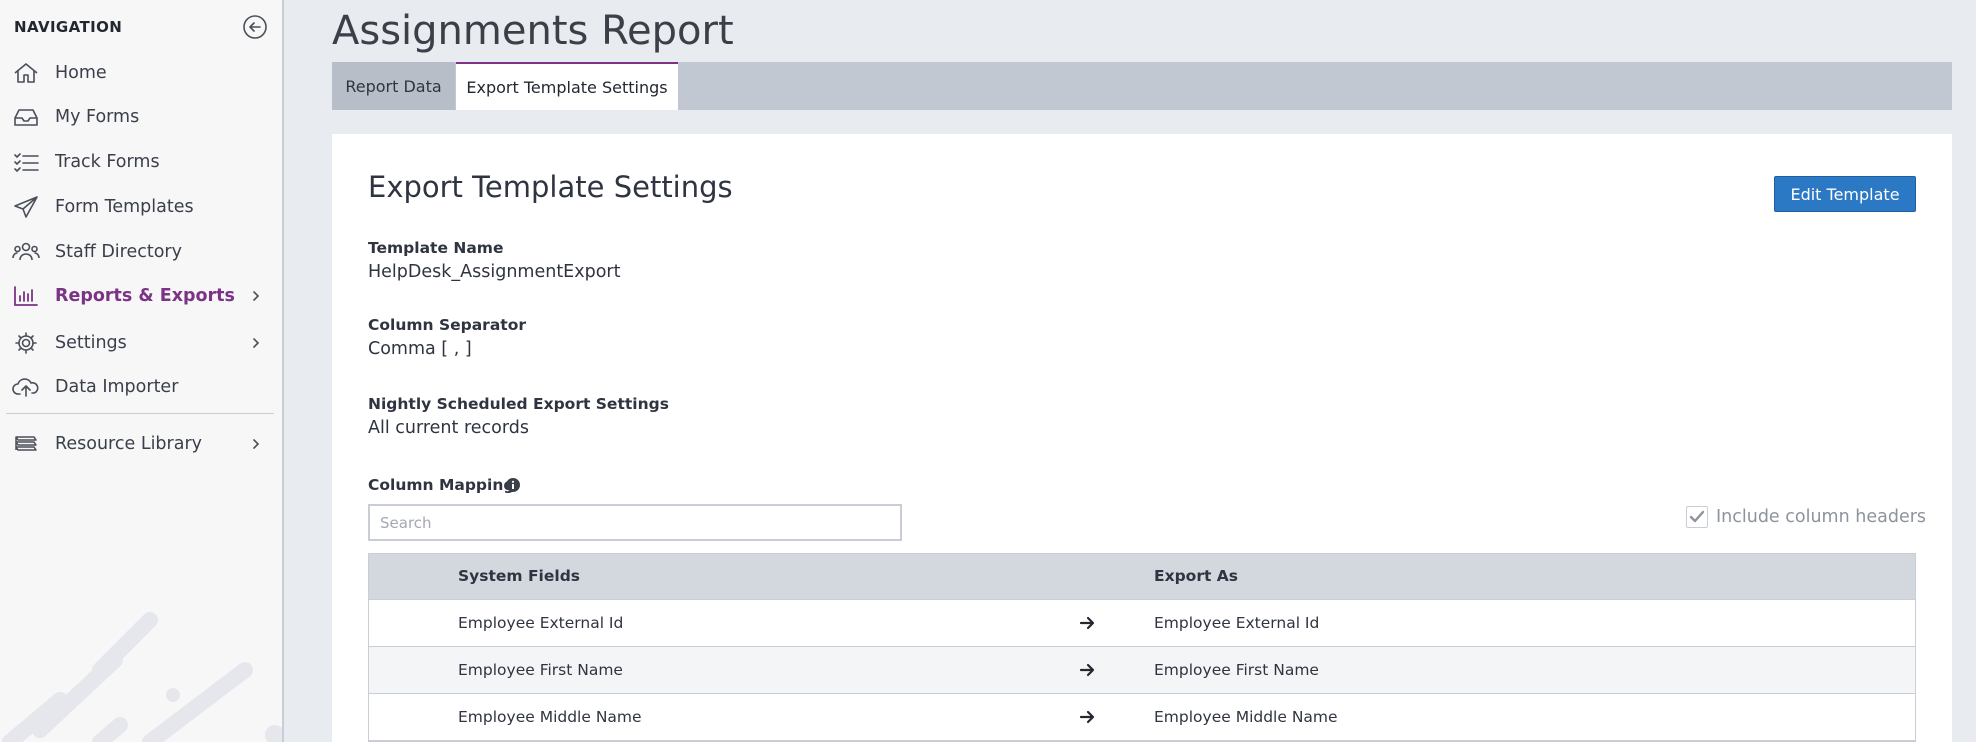 Image resolution: width=1976 pixels, height=742 pixels. What do you see at coordinates (141, 343) in the screenshot?
I see `sidebar-item-settings: Settings` at bounding box center [141, 343].